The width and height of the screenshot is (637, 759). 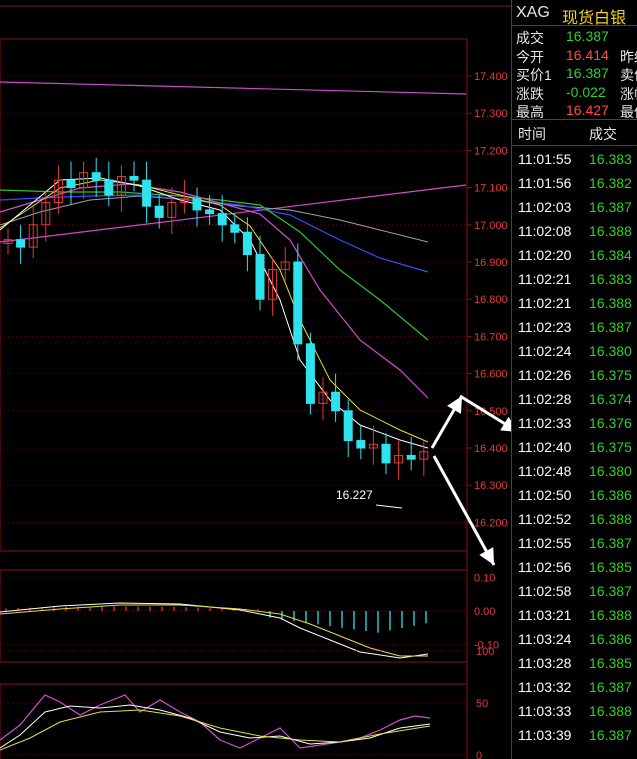 I want to click on tick-row: 11:02:26 16.375, so click(x=574, y=376).